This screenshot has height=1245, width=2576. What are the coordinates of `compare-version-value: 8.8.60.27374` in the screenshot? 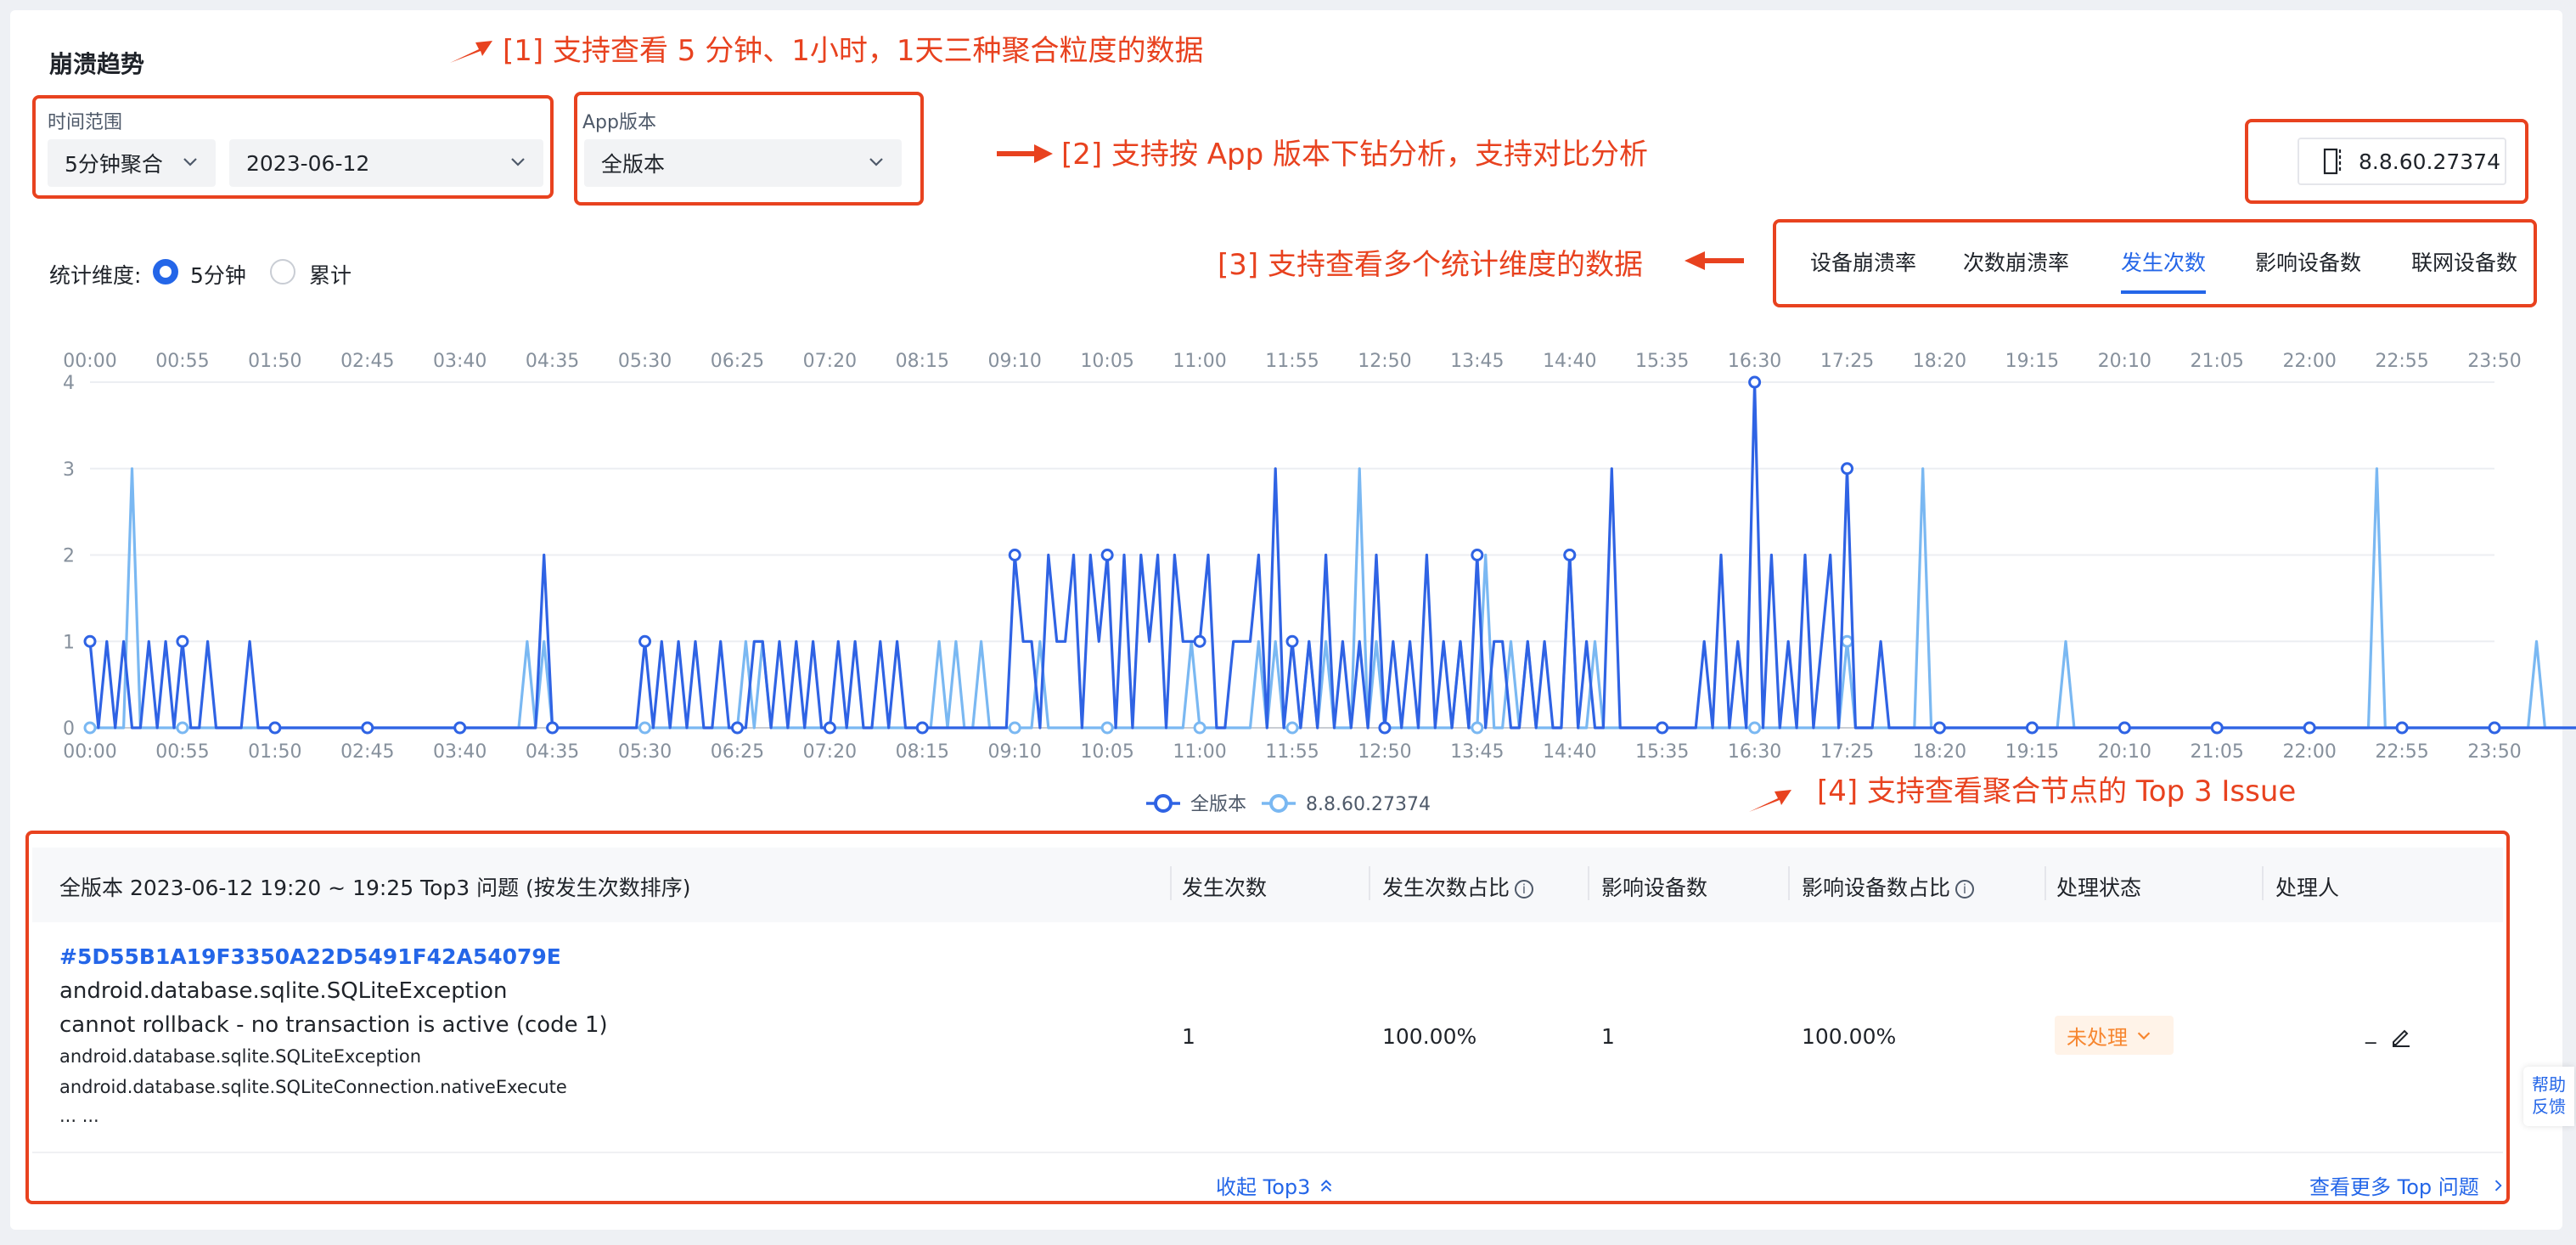 It's located at (2429, 161).